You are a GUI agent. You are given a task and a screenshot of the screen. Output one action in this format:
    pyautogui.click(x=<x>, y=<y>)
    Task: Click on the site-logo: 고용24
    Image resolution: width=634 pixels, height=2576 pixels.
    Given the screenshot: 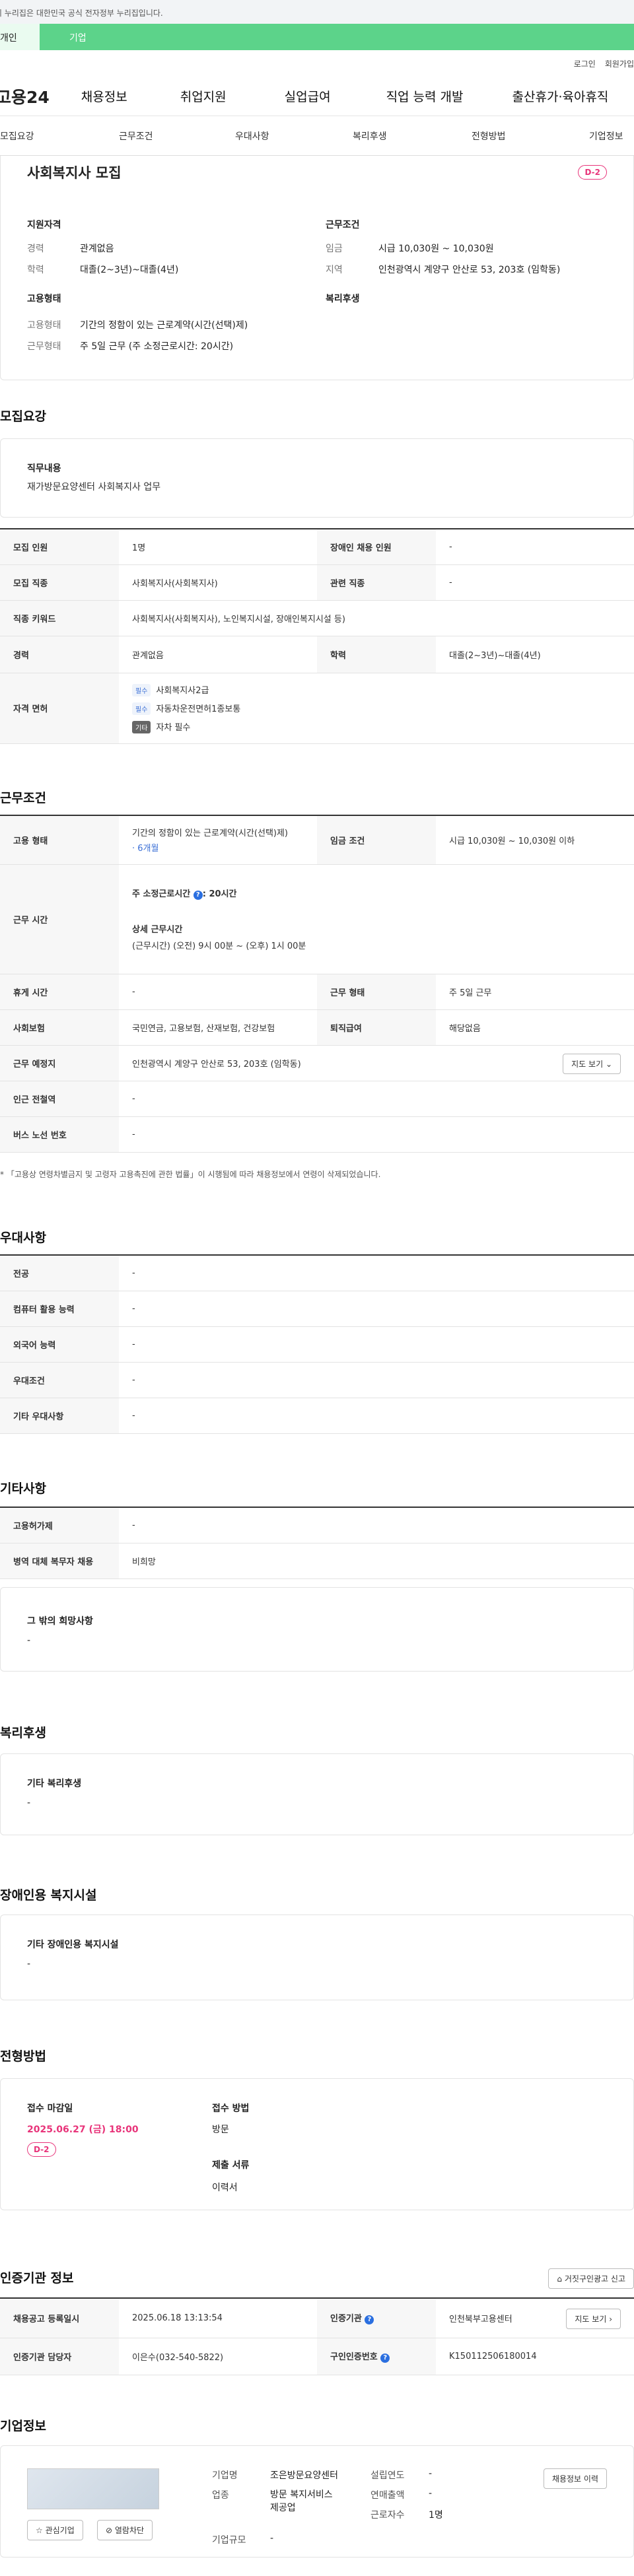 What is the action you would take?
    pyautogui.click(x=25, y=97)
    